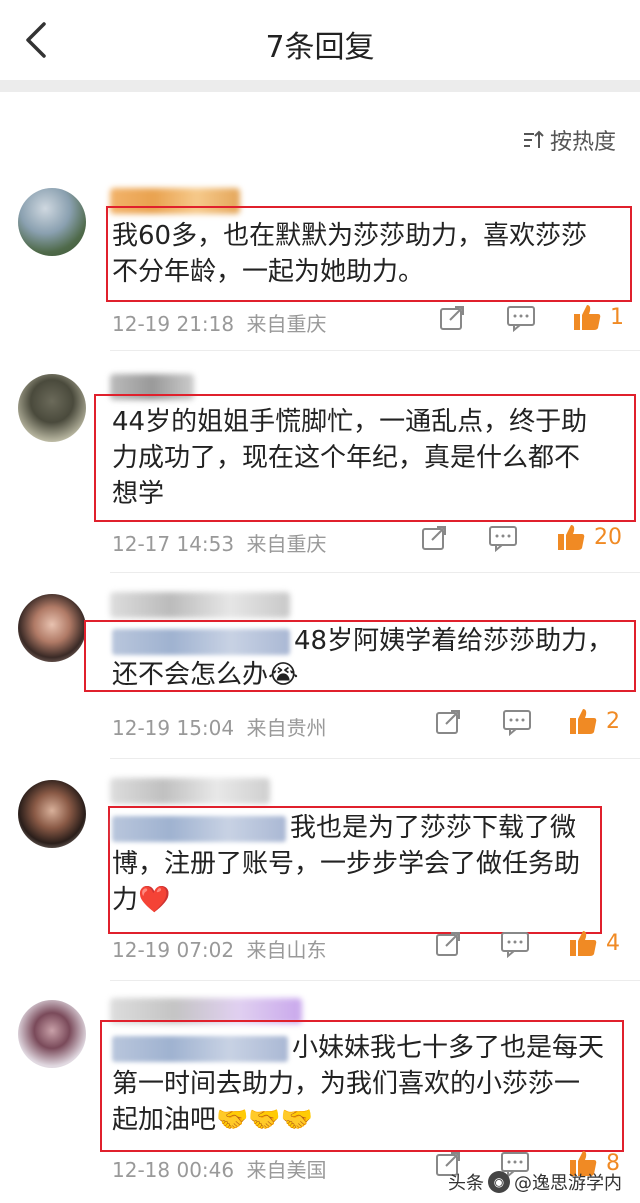 Image resolution: width=640 pixels, height=1203 pixels. Describe the element at coordinates (320, 47) in the screenshot. I see `page-title: 7条回复` at that location.